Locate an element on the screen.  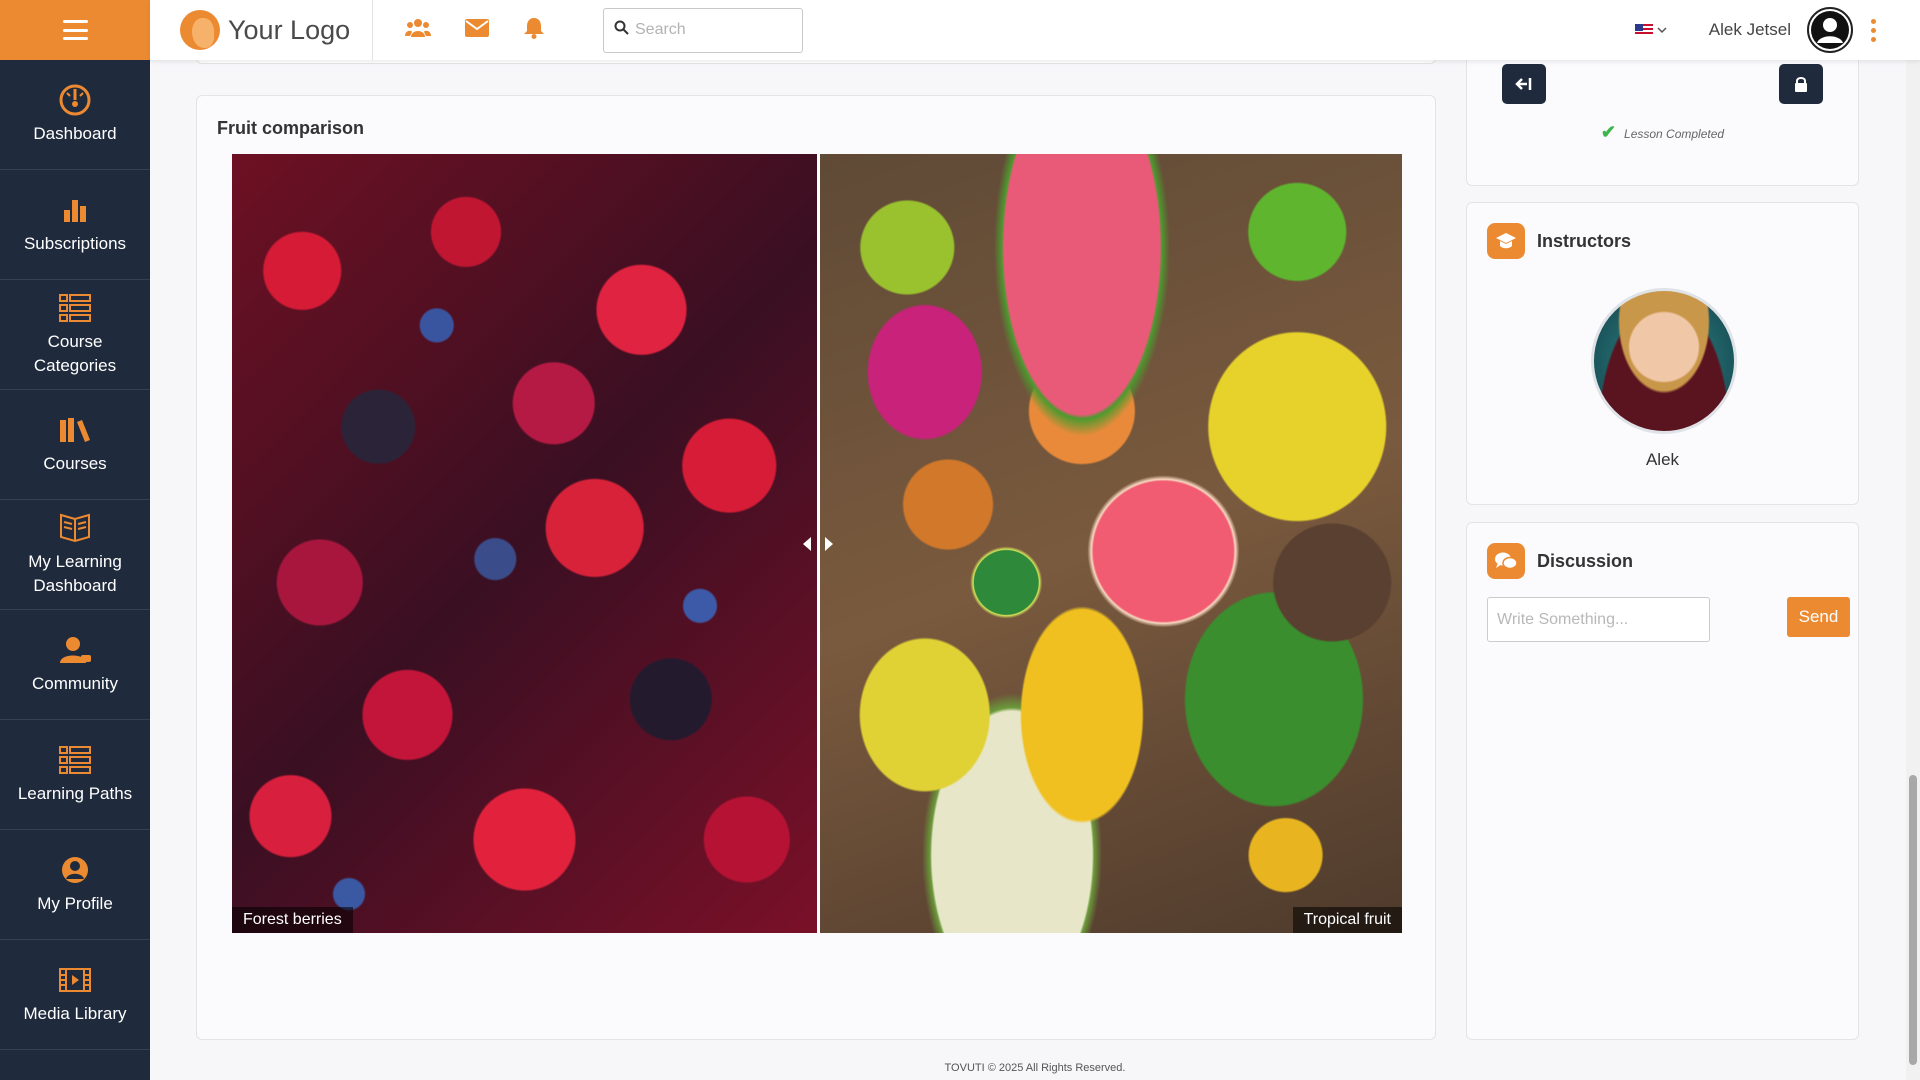
us-flag-icon is located at coordinates (1643, 30).